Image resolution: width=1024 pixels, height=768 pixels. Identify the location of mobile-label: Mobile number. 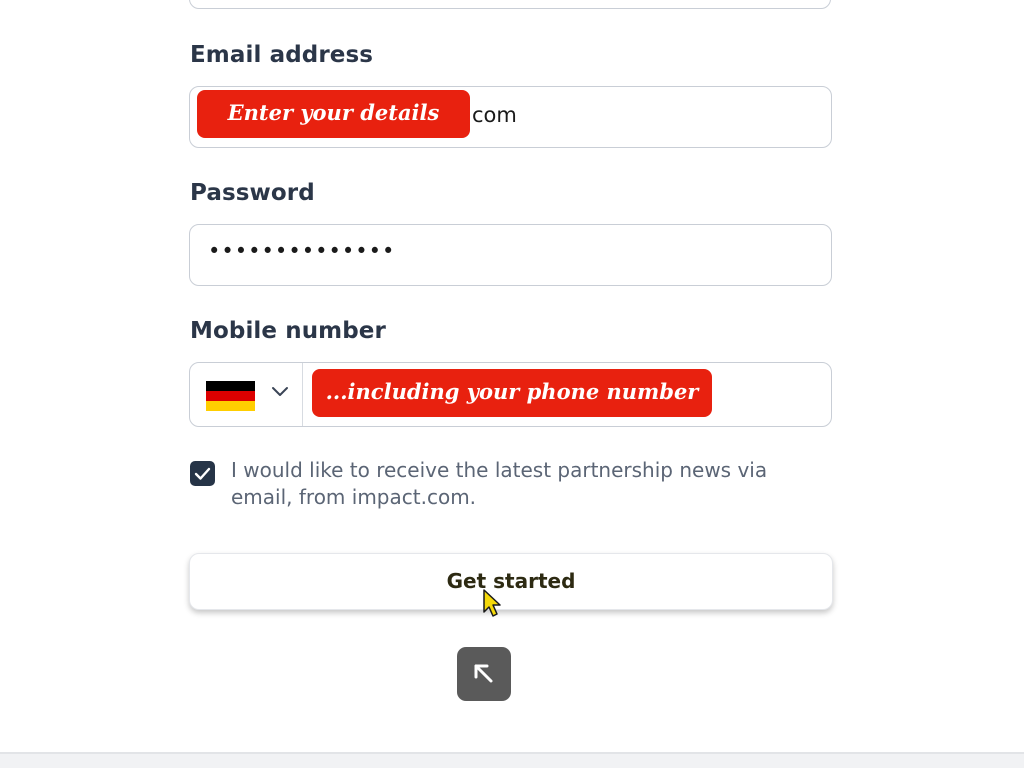
(288, 331).